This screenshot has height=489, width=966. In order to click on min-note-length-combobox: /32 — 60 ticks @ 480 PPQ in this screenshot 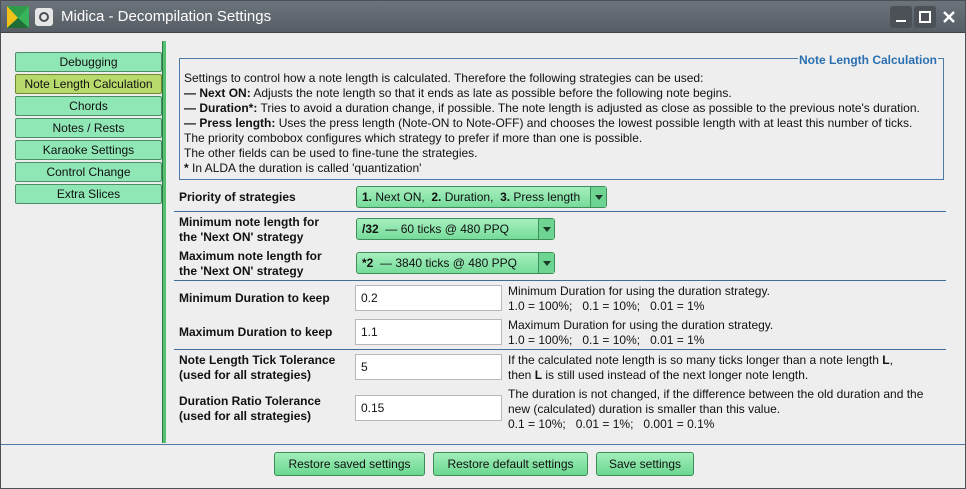, I will do `click(455, 229)`.